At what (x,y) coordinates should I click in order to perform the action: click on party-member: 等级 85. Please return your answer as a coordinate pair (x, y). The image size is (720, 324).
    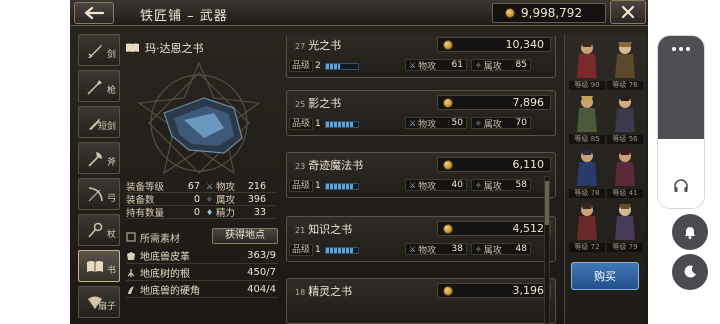
    Looking at the image, I should click on (587, 118).